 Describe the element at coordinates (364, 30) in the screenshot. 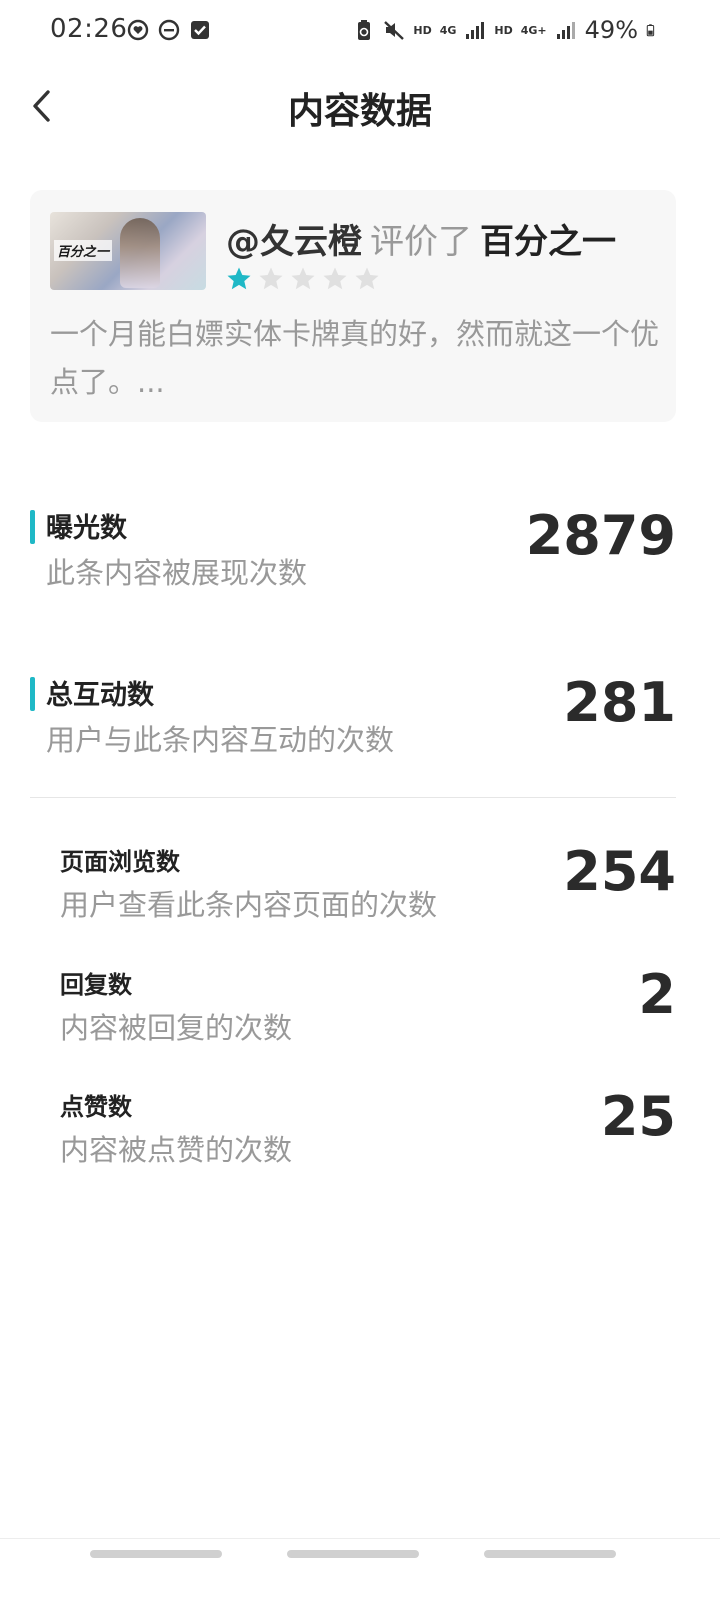

I see `battery-saver-icon` at that location.